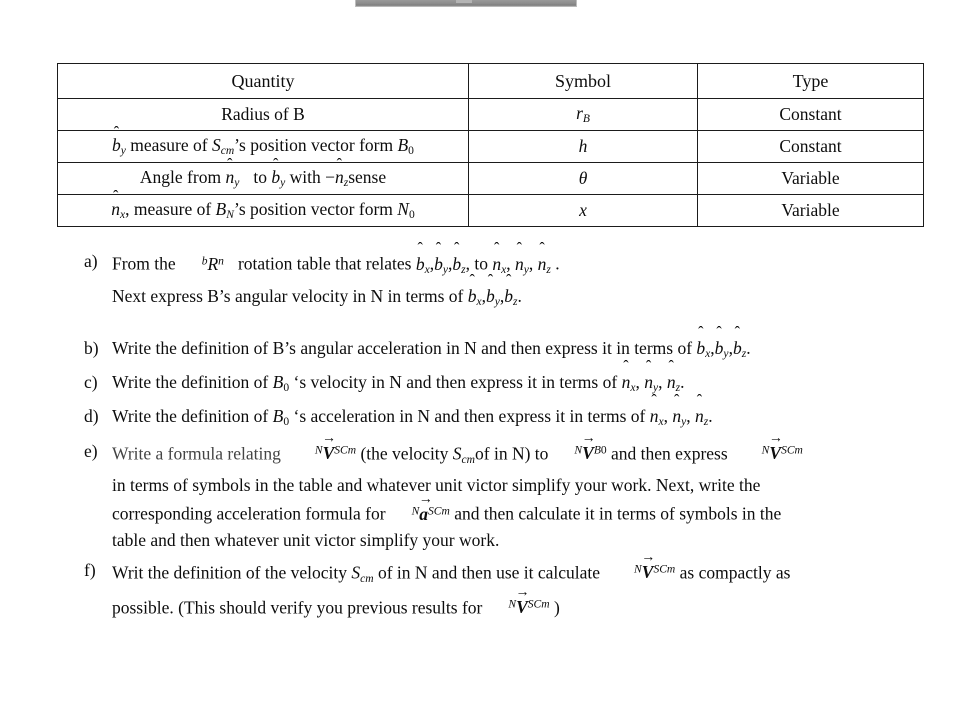 The width and height of the screenshot is (963, 715). I want to click on cell-symbol-theta: θ, so click(583, 178).